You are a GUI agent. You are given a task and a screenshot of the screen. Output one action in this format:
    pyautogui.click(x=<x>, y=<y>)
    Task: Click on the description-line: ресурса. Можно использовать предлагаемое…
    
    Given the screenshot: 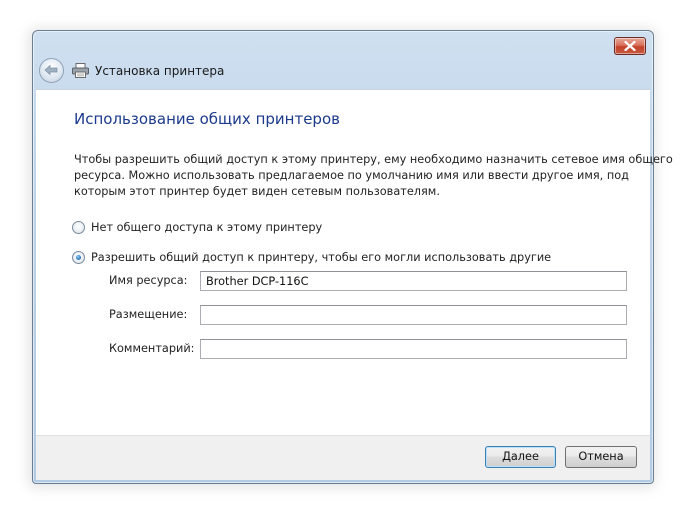 What is the action you would take?
    pyautogui.click(x=351, y=175)
    